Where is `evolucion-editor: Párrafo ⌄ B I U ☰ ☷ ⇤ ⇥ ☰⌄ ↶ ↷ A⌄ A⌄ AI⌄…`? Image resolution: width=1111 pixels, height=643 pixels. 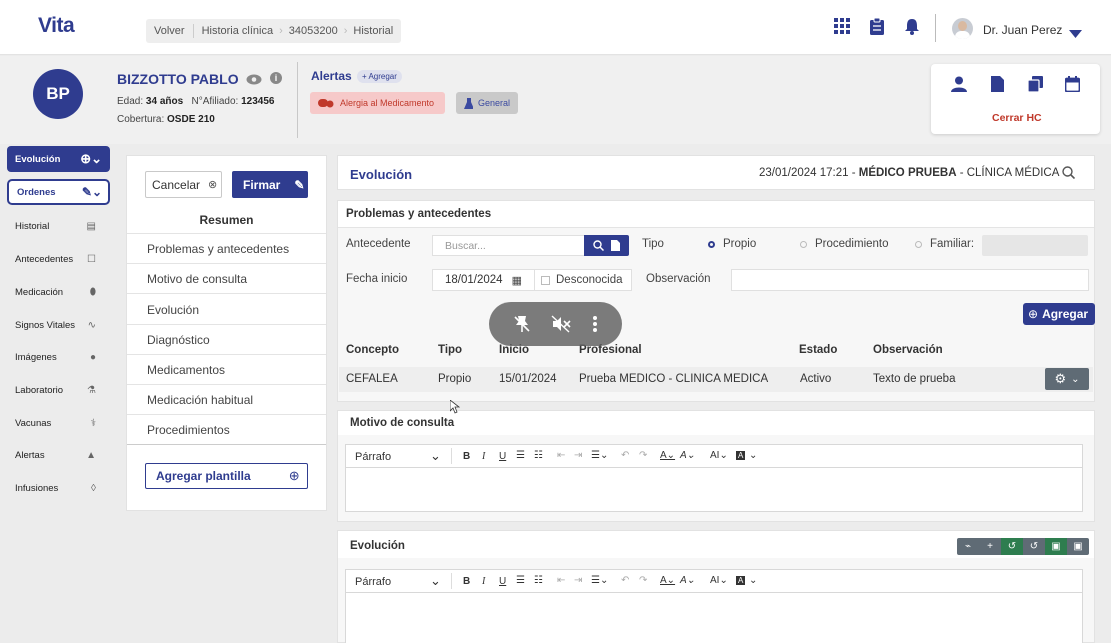 evolucion-editor: Párrafo ⌄ B I U ☰ ☷ ⇤ ⇥ ☰⌄ ↶ ↷ A⌄ A⌄ AI⌄… is located at coordinates (714, 606).